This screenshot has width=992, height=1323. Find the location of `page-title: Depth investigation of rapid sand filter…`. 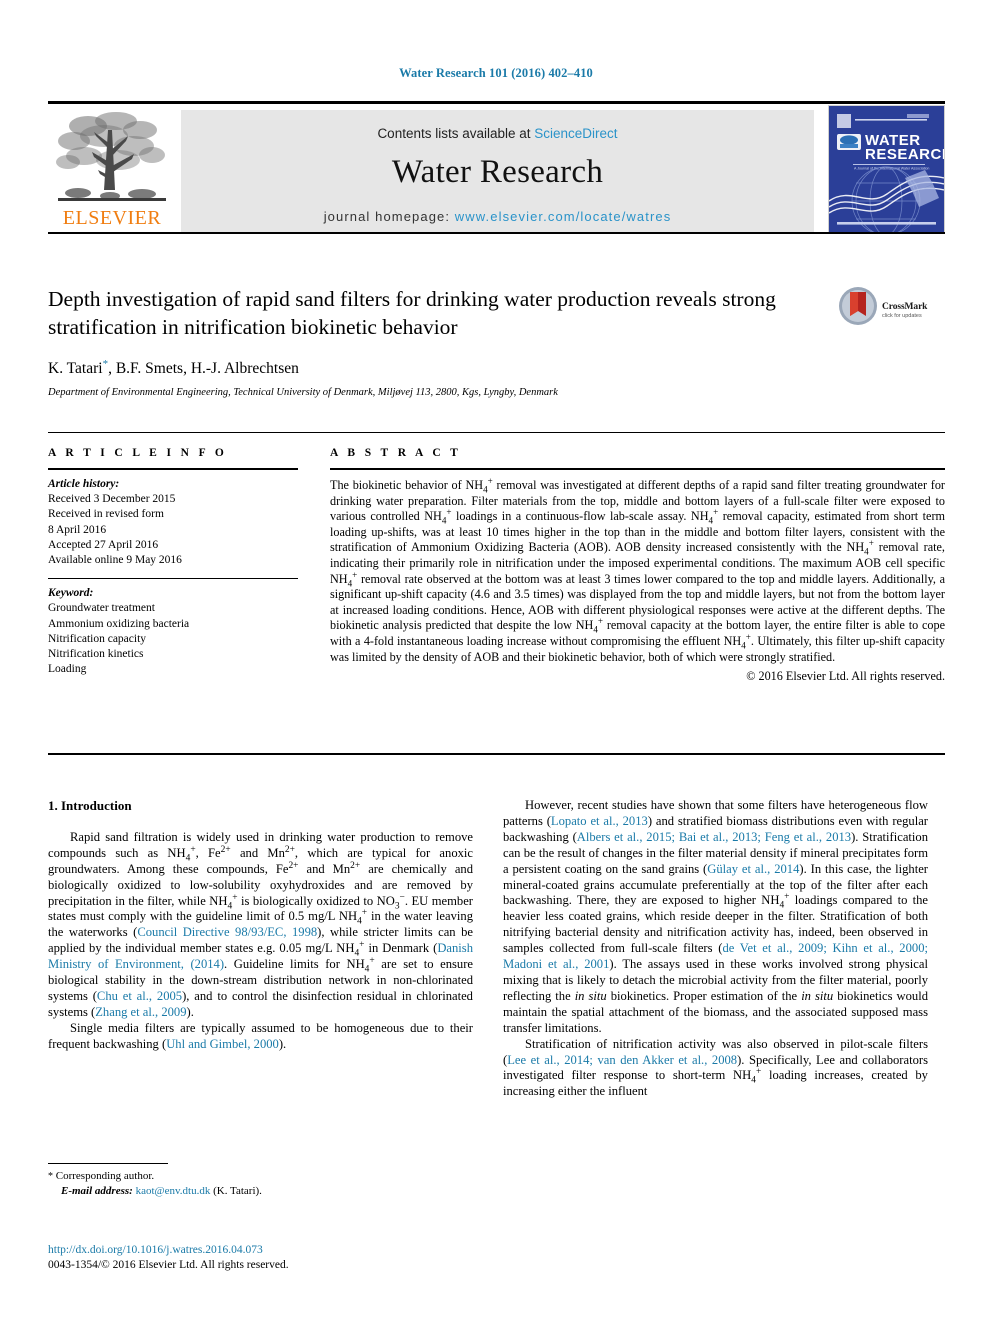

page-title: Depth investigation of rapid sand filter… is located at coordinates (412, 313).